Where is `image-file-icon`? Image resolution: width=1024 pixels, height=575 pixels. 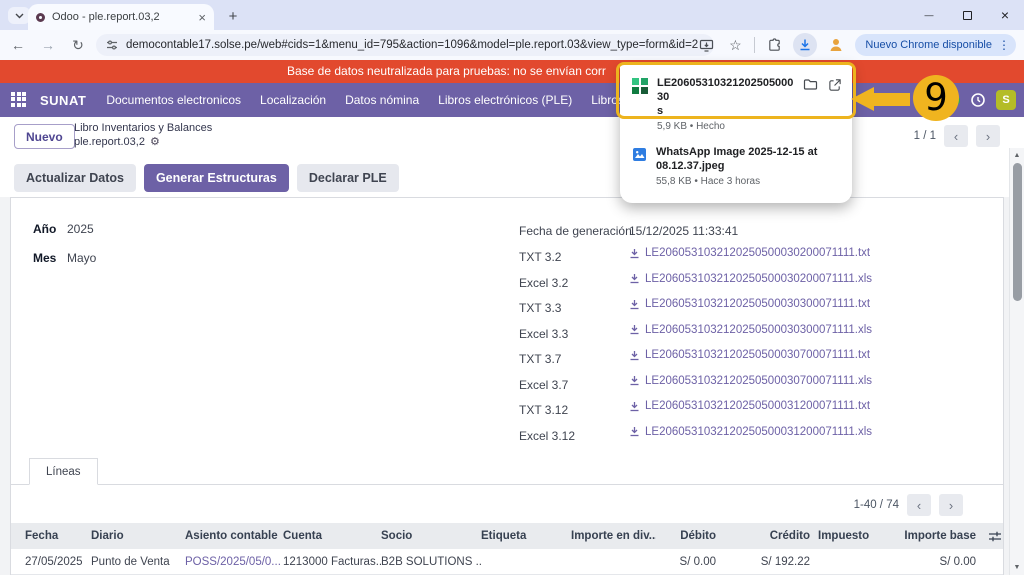
image-file-icon is located at coordinates (639, 154).